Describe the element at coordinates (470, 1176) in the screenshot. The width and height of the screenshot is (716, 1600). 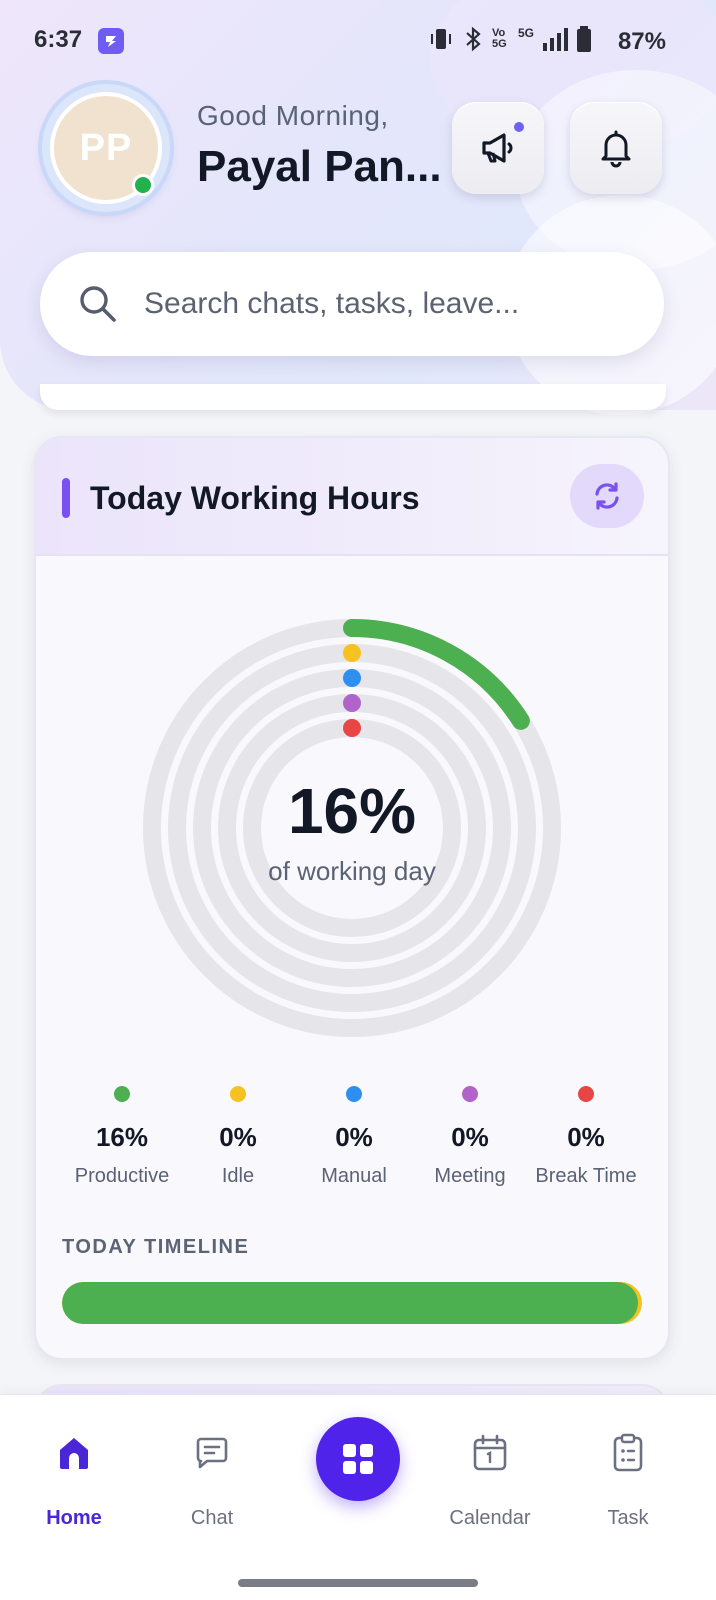
I see `legend-label: Meeting` at that location.